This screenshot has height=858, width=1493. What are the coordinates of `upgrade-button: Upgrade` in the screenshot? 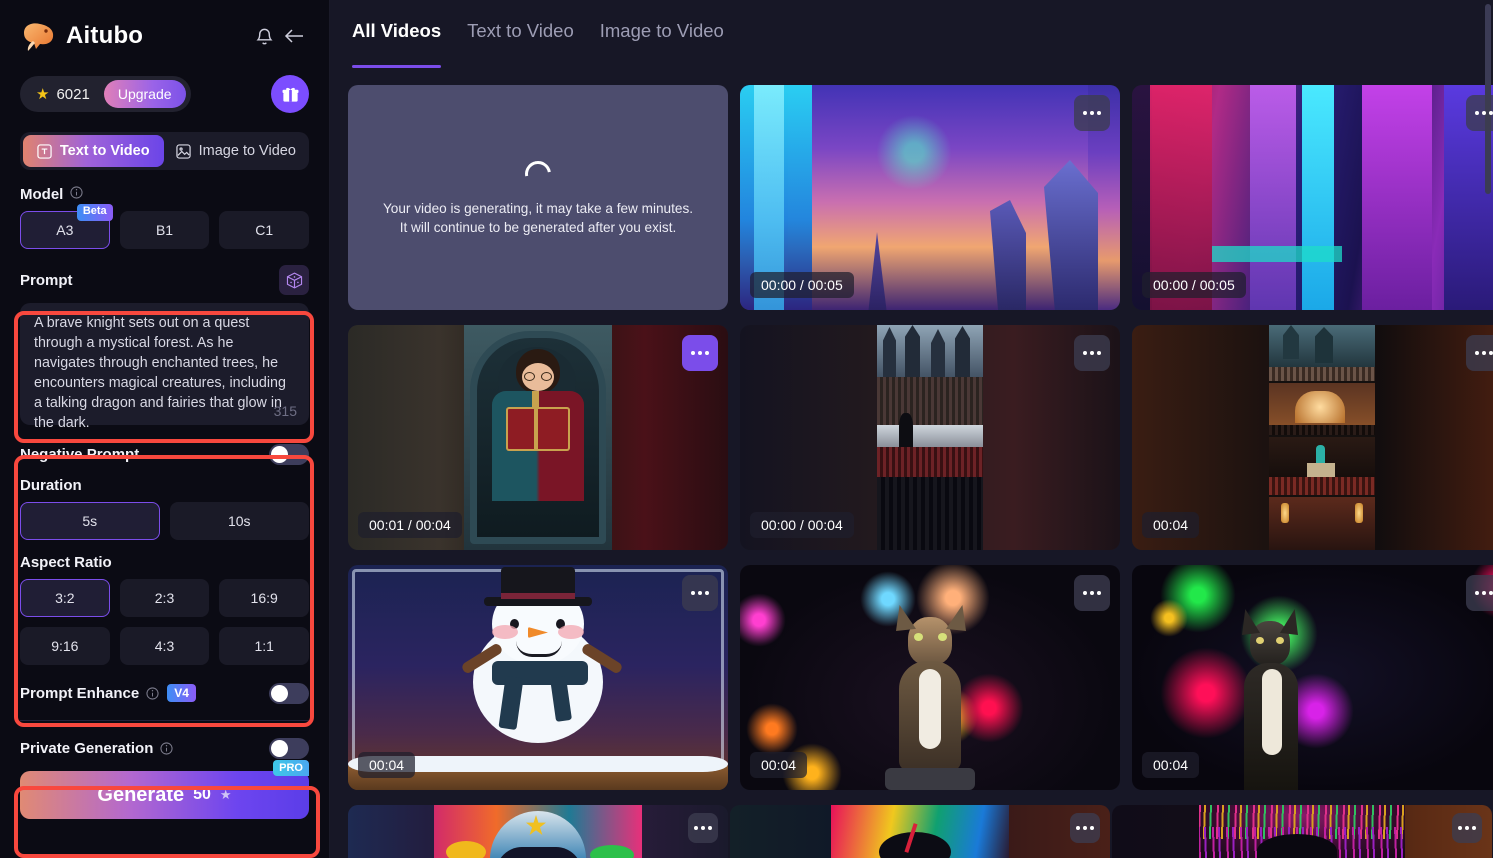 It's located at (144, 94).